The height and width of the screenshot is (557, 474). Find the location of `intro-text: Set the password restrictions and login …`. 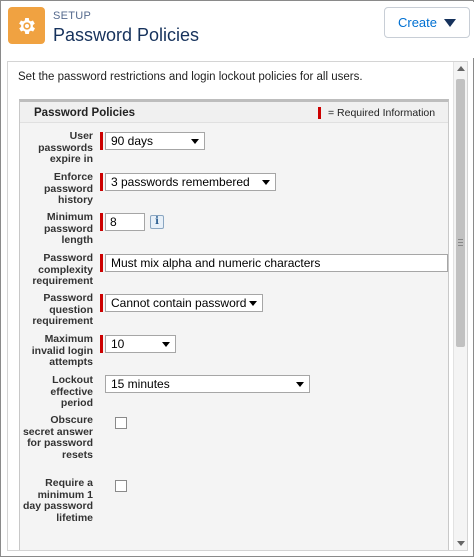

intro-text: Set the password restrictions and login … is located at coordinates (190, 77).